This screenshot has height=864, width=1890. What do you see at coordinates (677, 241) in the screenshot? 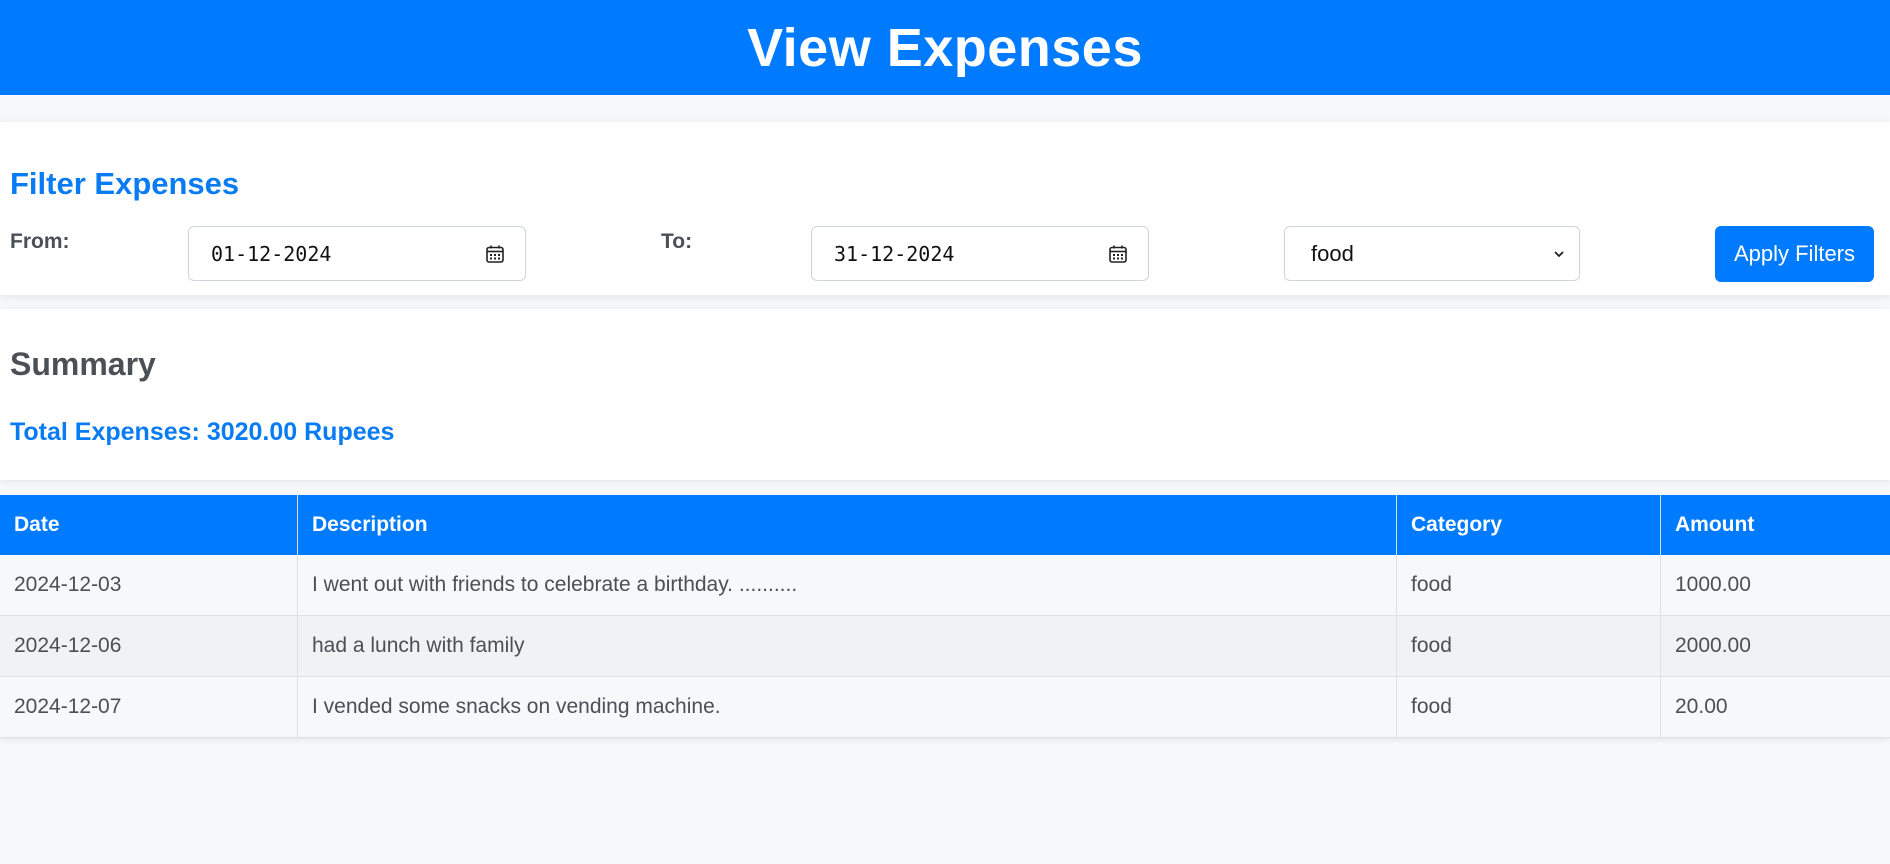
I see `to-label: To:` at bounding box center [677, 241].